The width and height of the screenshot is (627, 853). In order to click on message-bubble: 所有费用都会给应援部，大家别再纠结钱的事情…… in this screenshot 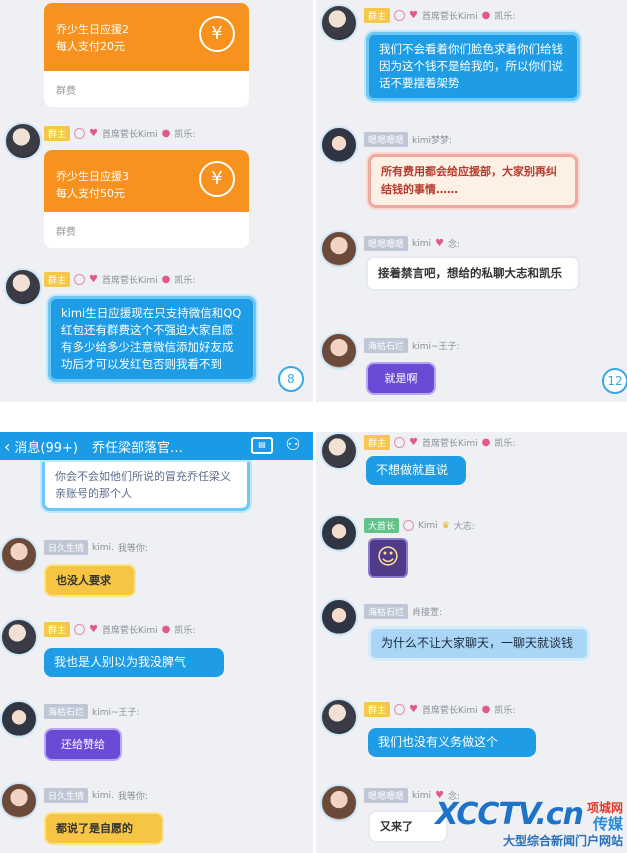, I will do `click(473, 181)`.